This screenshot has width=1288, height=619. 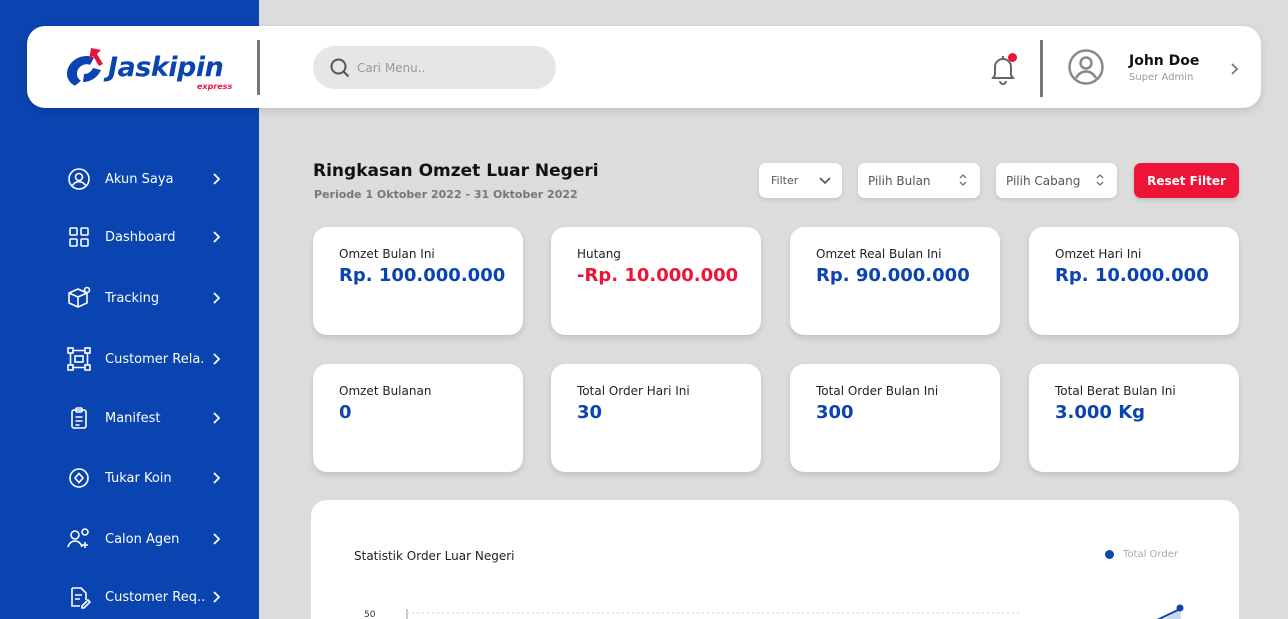 I want to click on month-select: Pilih Bulan, so click(x=919, y=180).